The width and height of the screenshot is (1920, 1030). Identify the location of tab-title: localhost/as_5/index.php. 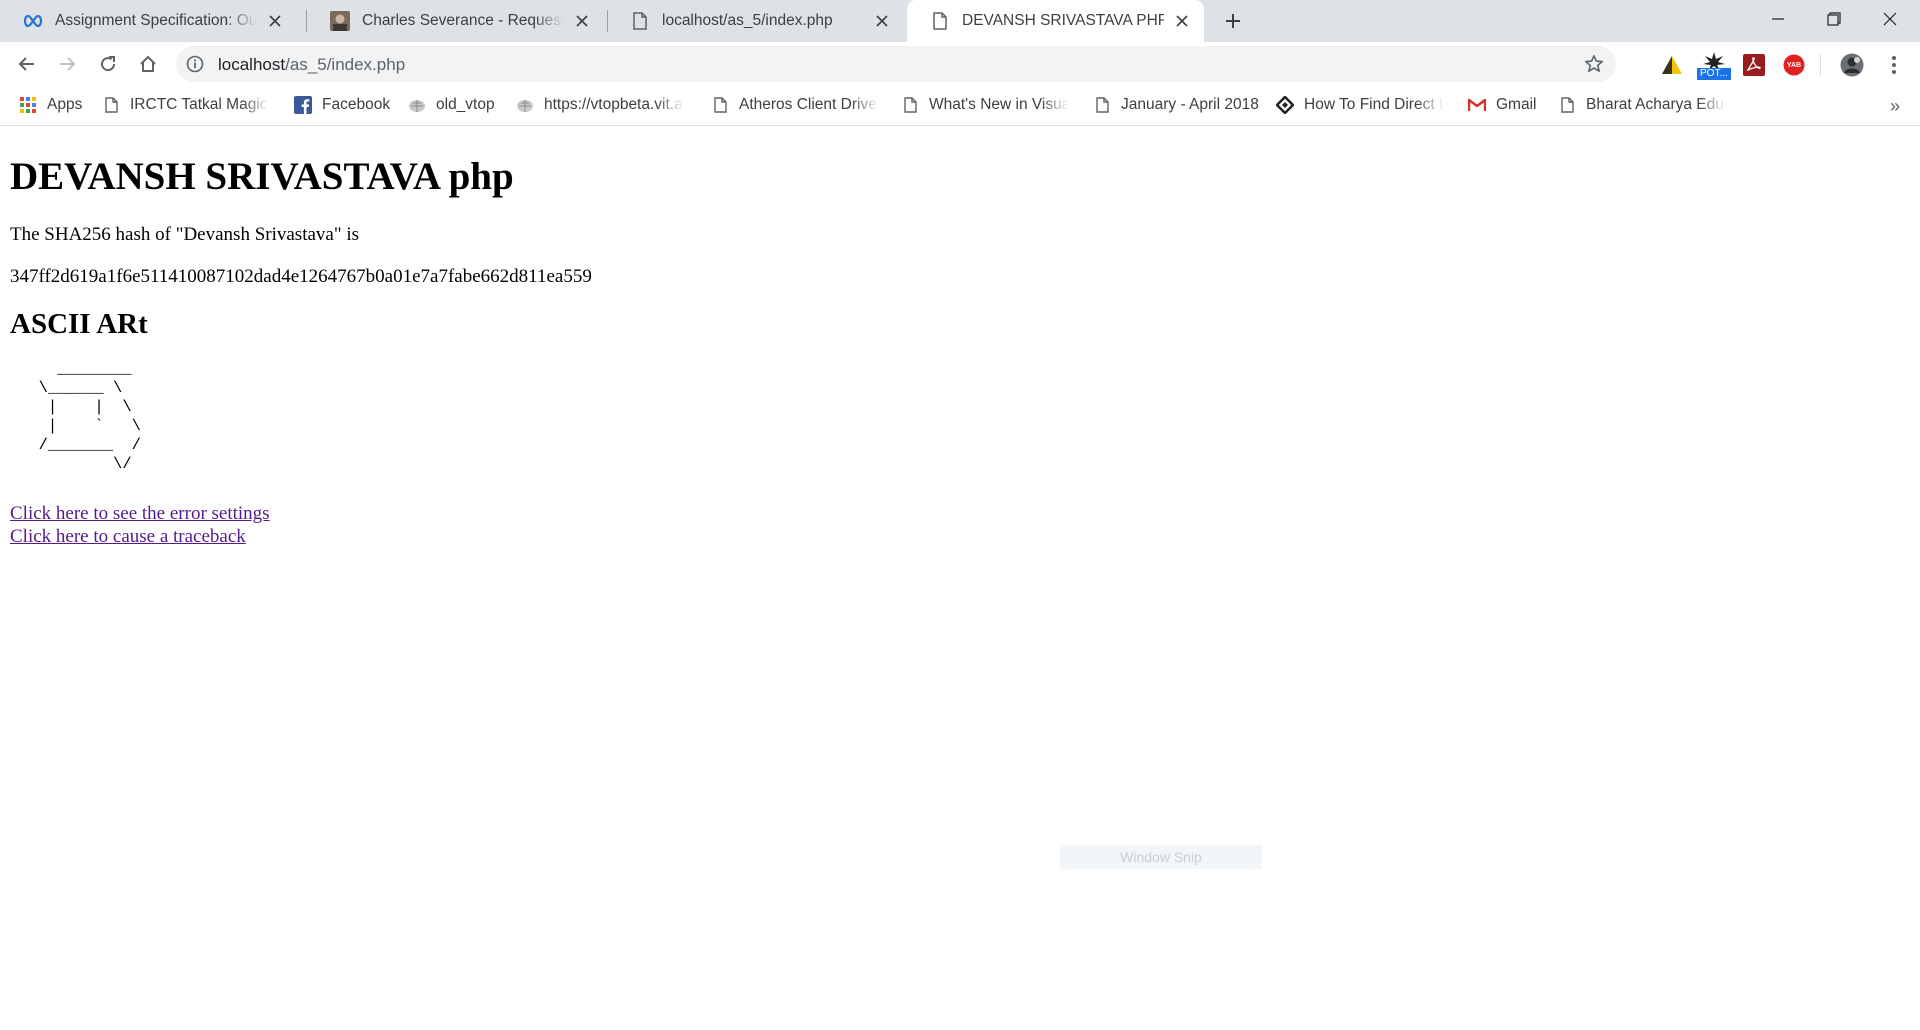
(747, 20).